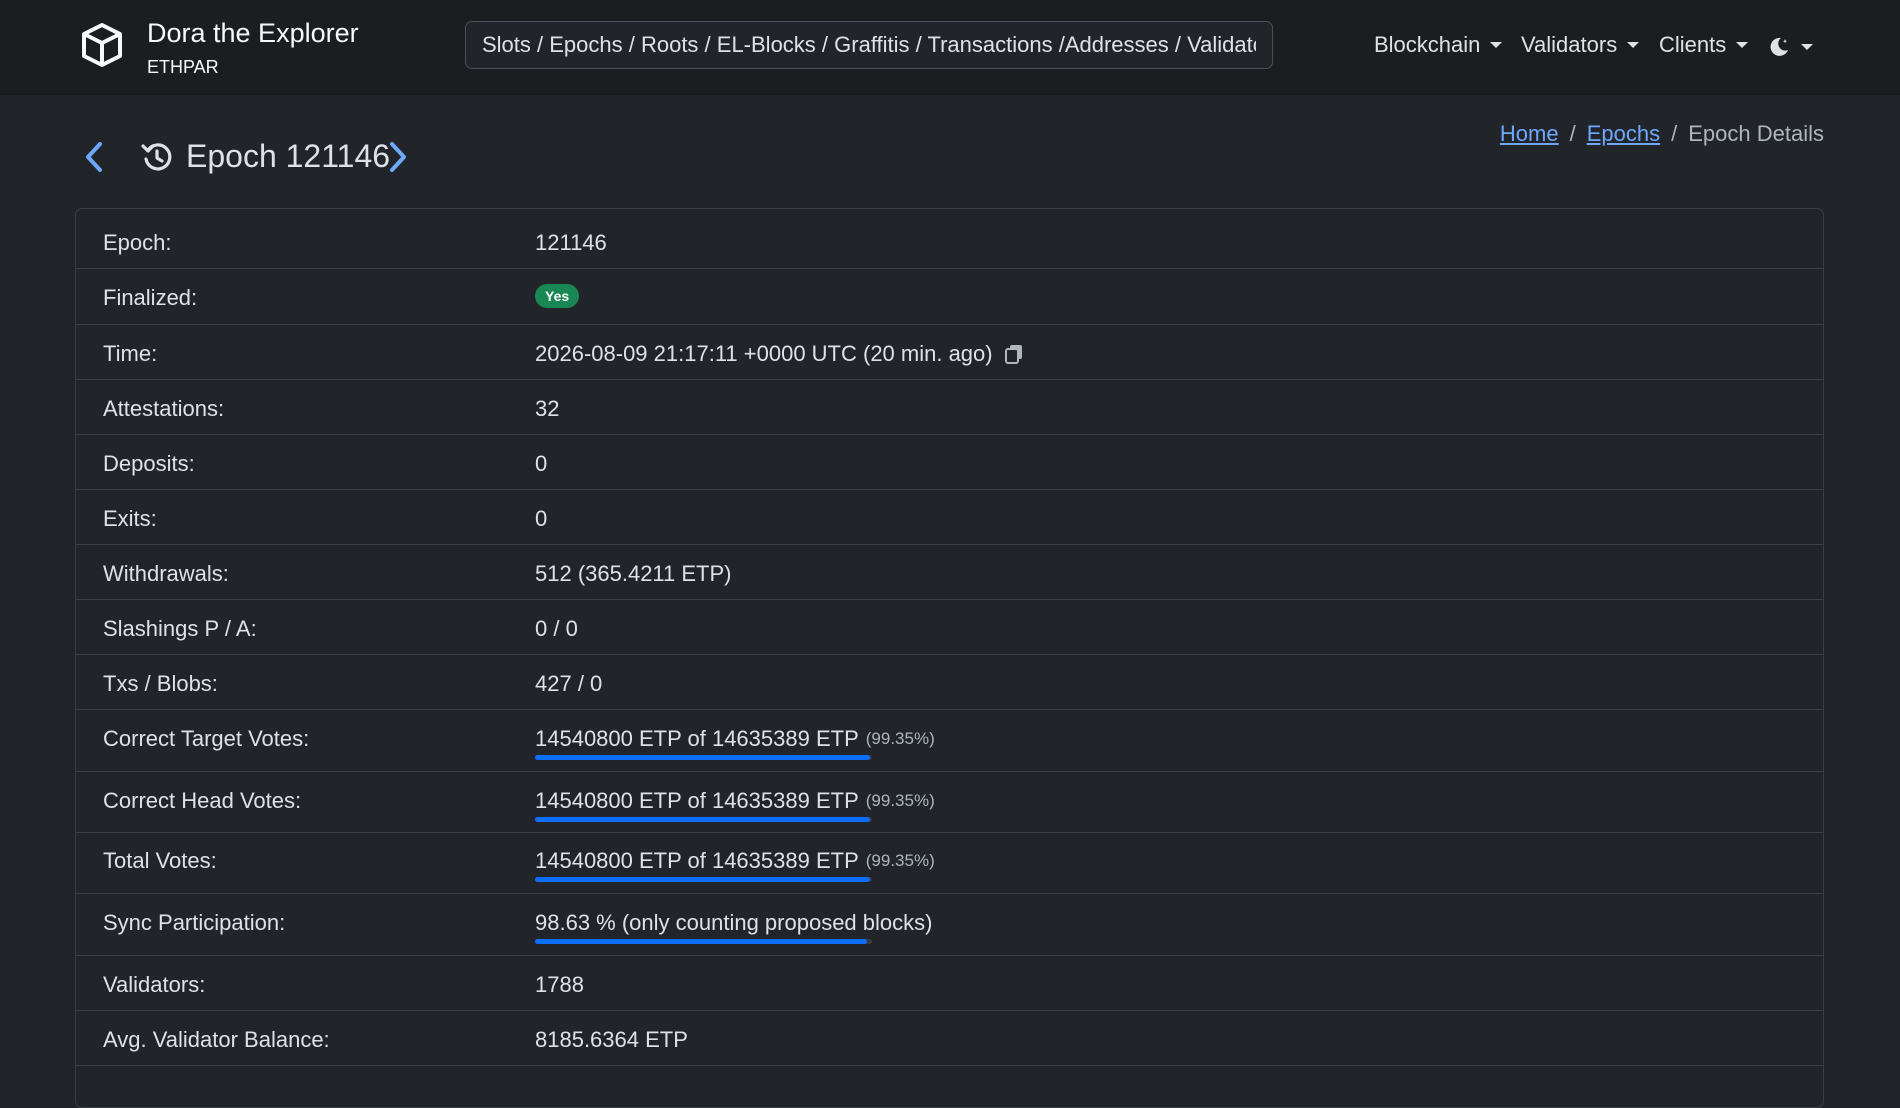 The height and width of the screenshot is (1108, 1900). Describe the element at coordinates (398, 157) in the screenshot. I see `chevron-right-icon` at that location.